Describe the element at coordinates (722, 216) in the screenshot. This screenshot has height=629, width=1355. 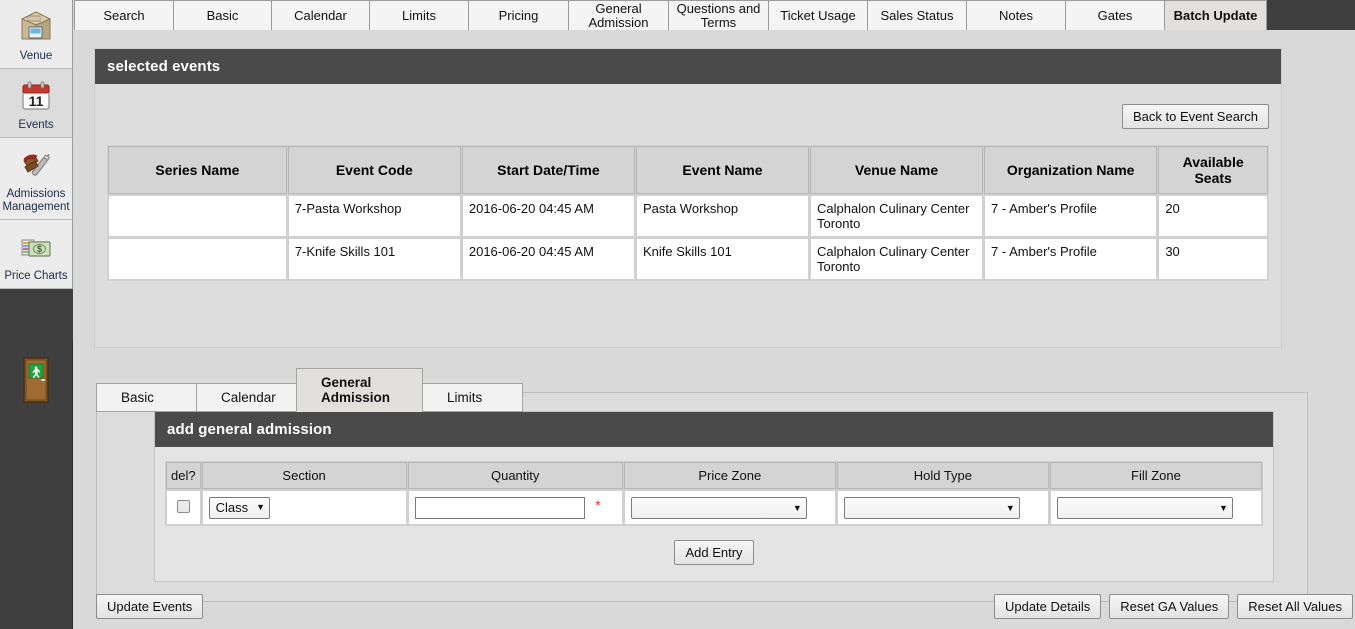
I see `cell-event-name: Pasta Workshop` at that location.